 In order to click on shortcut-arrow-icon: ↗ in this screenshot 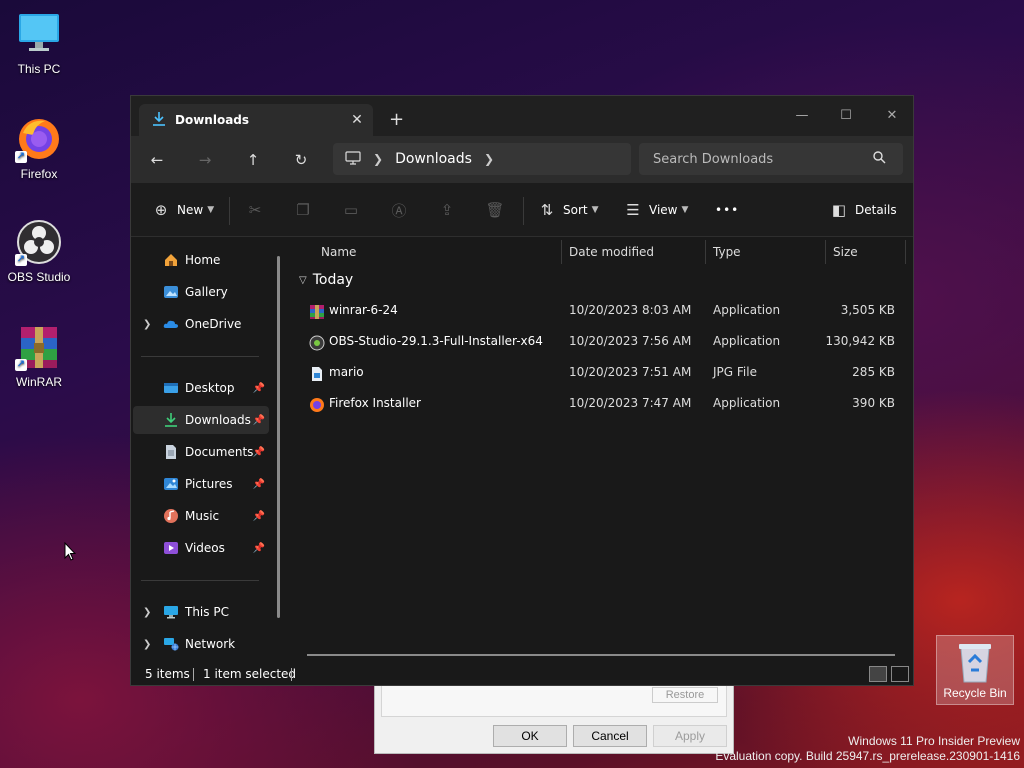, I will do `click(21, 365)`.